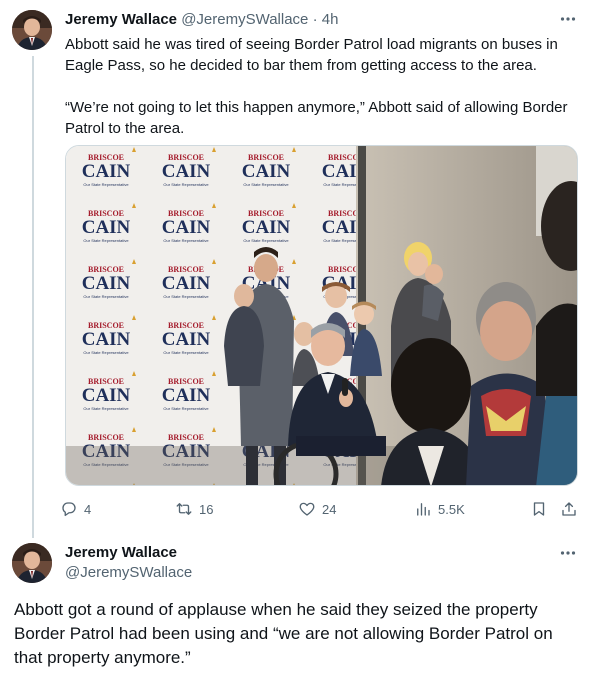  Describe the element at coordinates (33, 297) in the screenshot. I see `thread-connector-line` at that location.